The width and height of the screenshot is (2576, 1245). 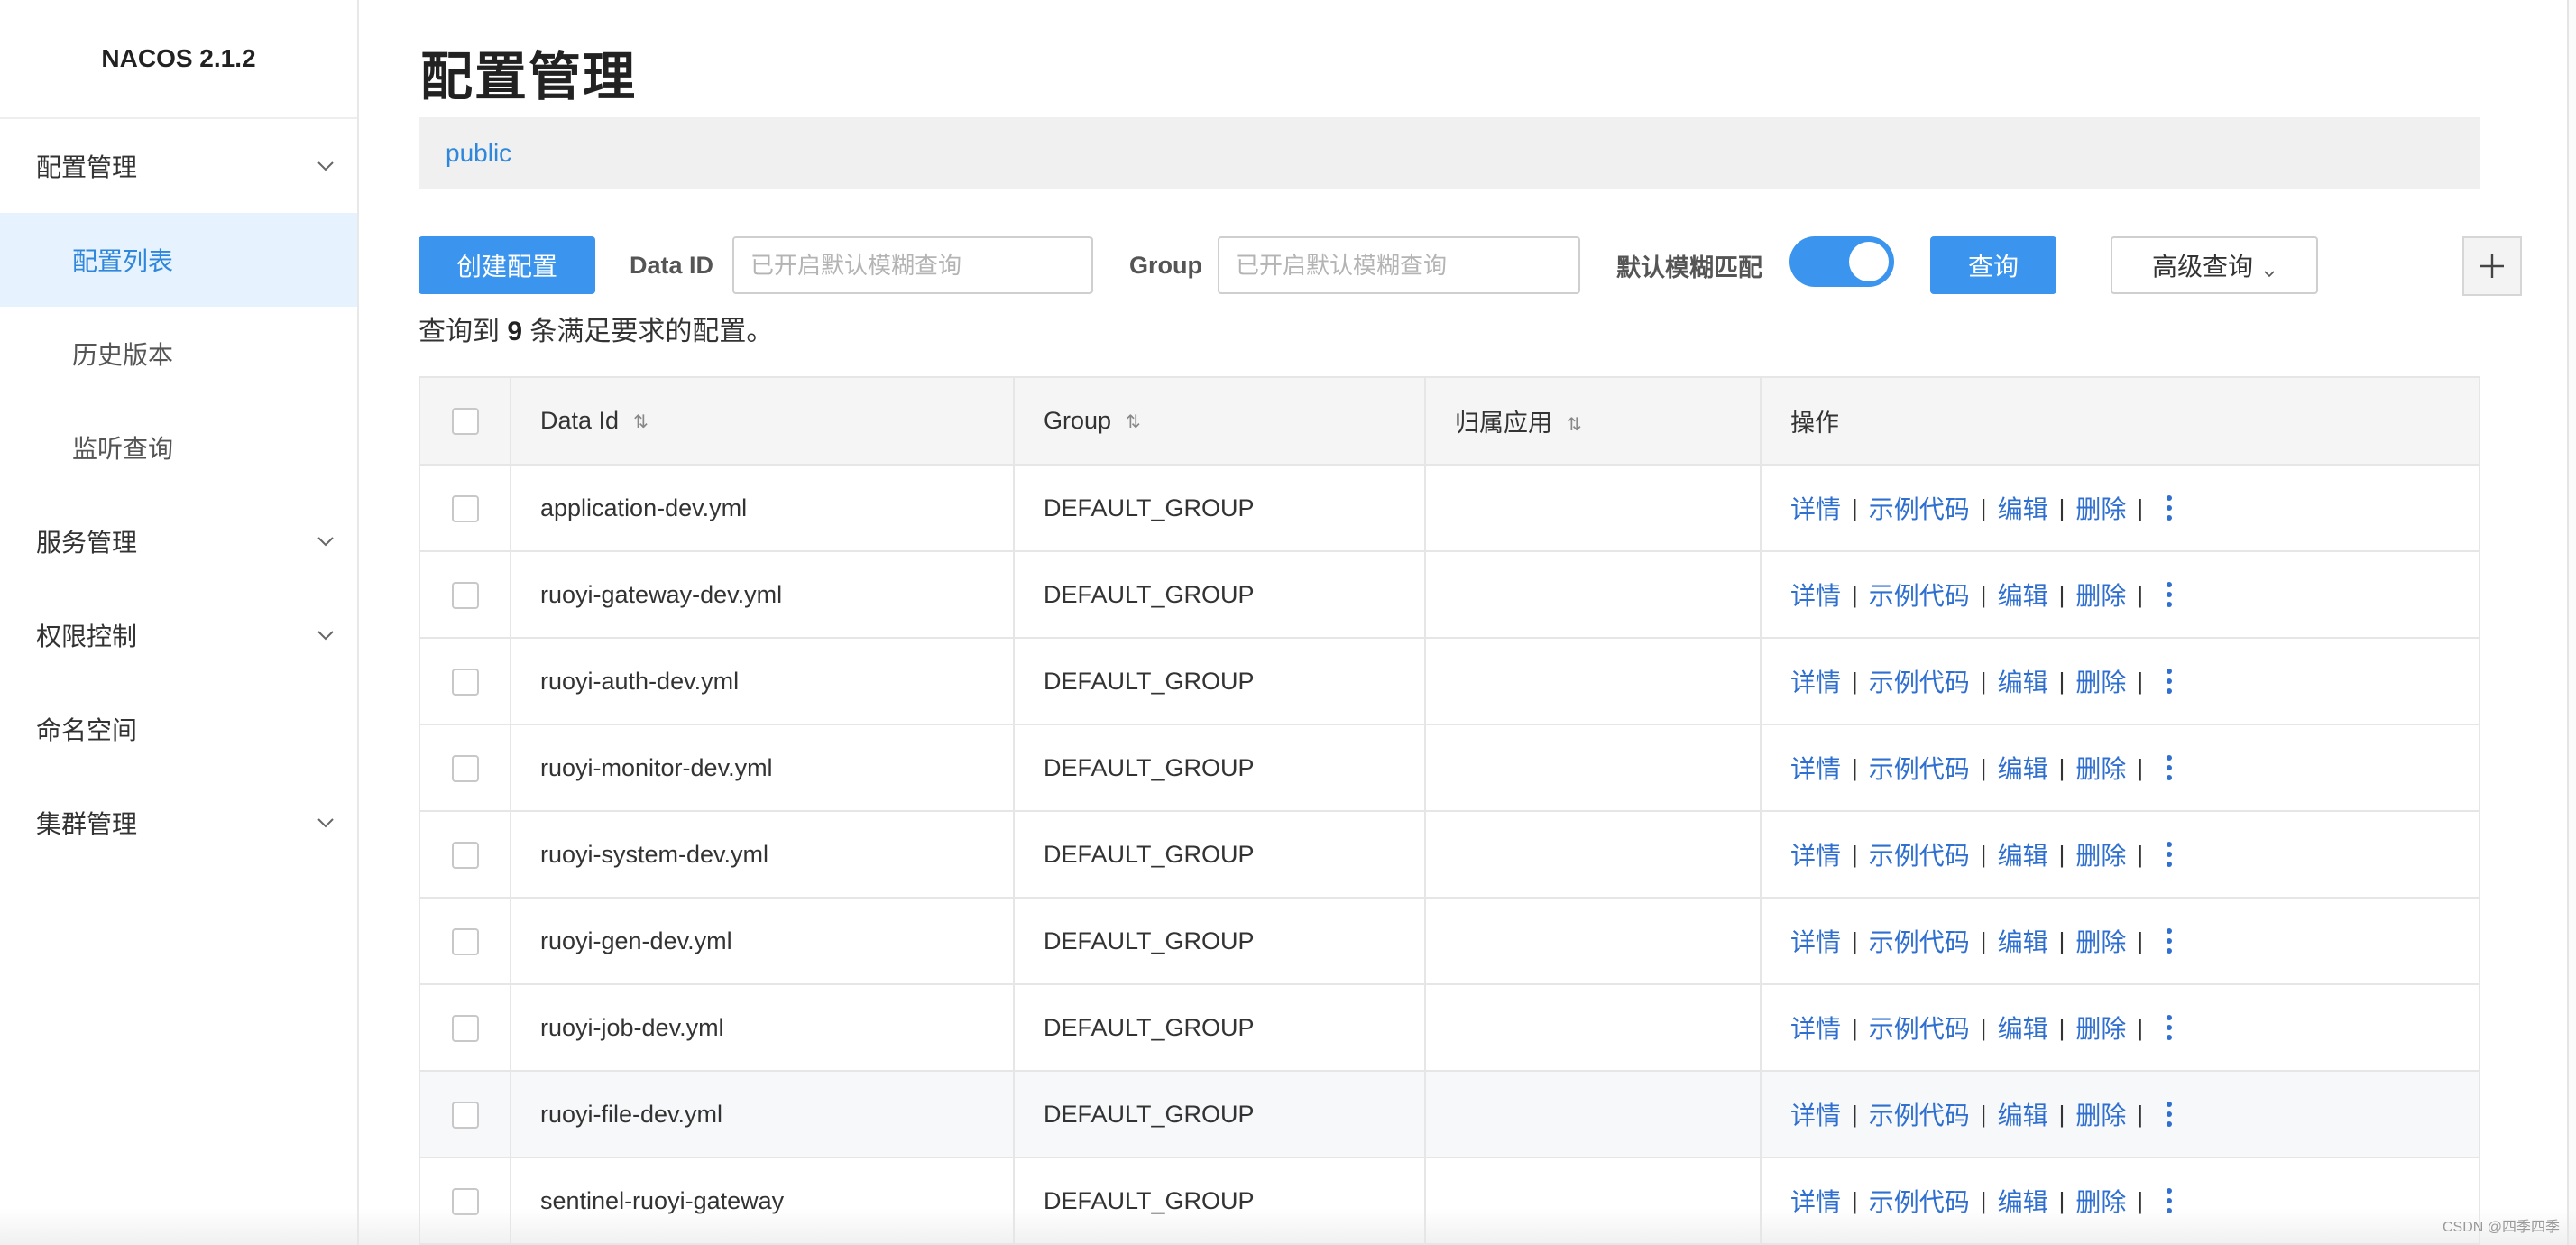 What do you see at coordinates (507, 265) in the screenshot?
I see `create-config-button: 创建配置` at bounding box center [507, 265].